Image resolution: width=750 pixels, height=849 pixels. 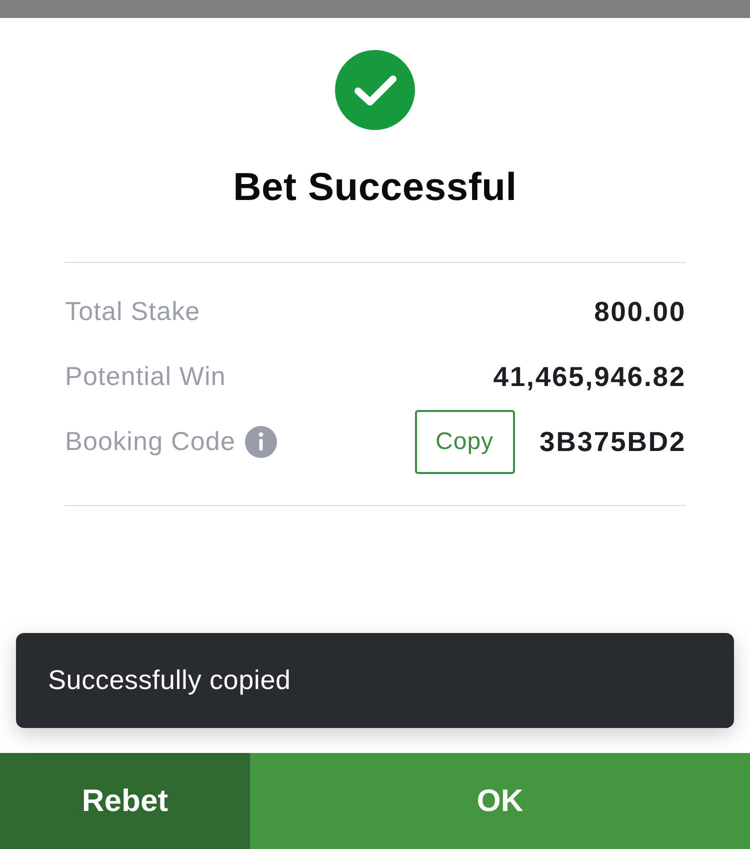 I want to click on rebet-button: Rebet, so click(x=125, y=801).